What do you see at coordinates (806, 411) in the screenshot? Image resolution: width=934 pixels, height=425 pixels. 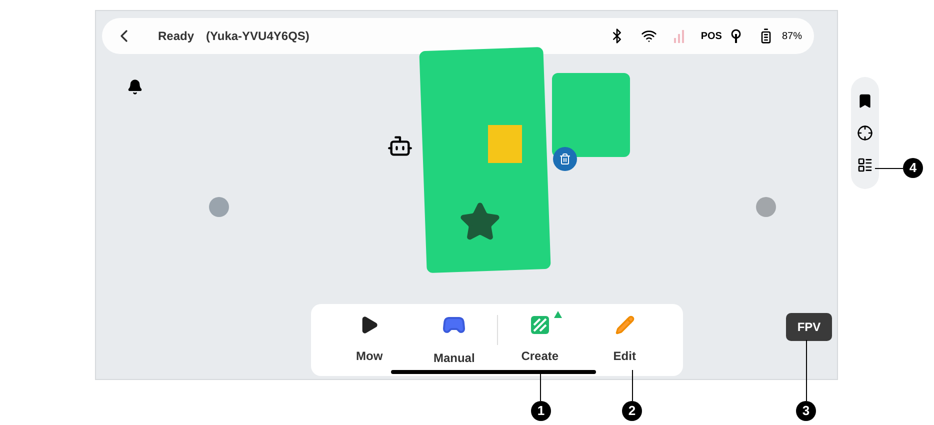 I see `callout-number: 3` at bounding box center [806, 411].